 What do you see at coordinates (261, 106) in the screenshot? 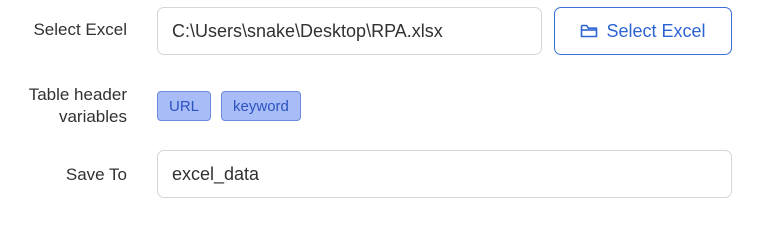
I see `variable-tag-keyword: keyword` at bounding box center [261, 106].